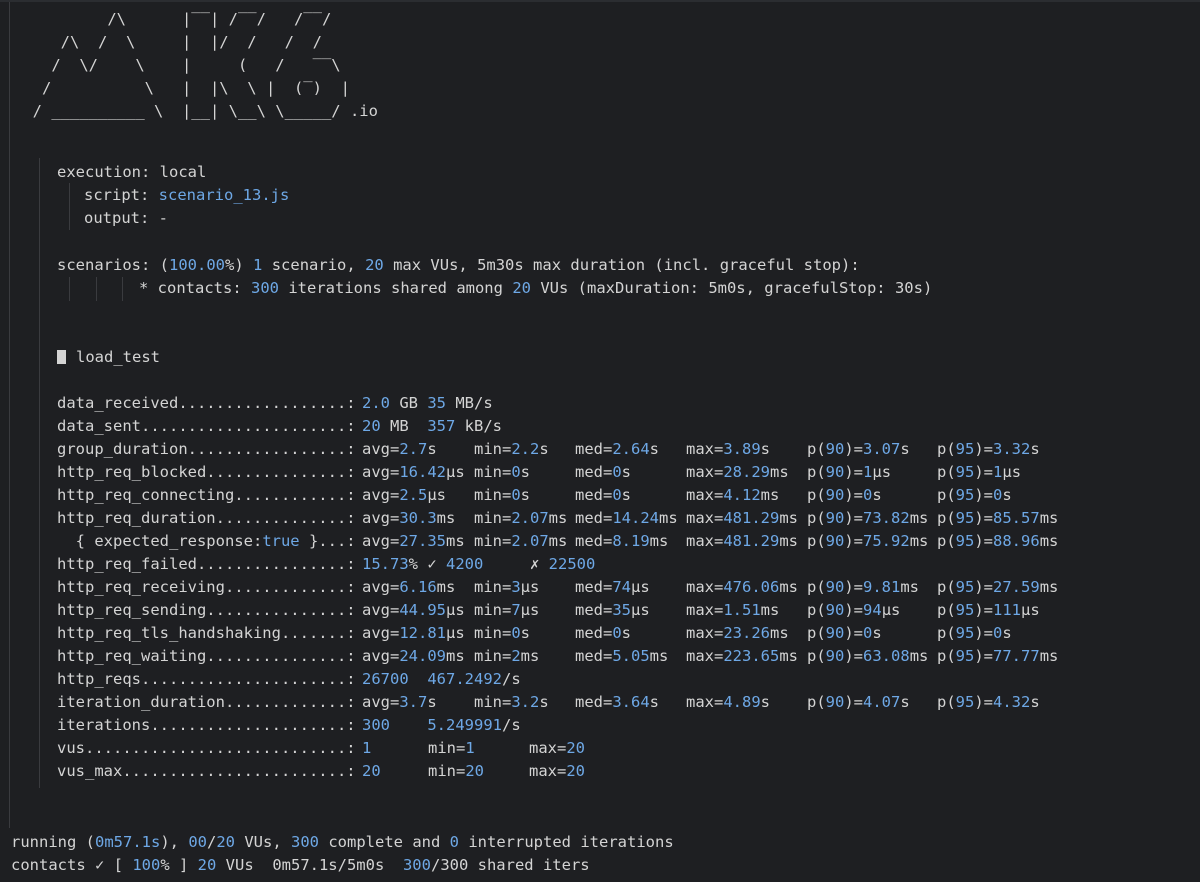 The image size is (1200, 882). Describe the element at coordinates (206, 771) in the screenshot. I see `metric-name: vus_max........................:` at that location.